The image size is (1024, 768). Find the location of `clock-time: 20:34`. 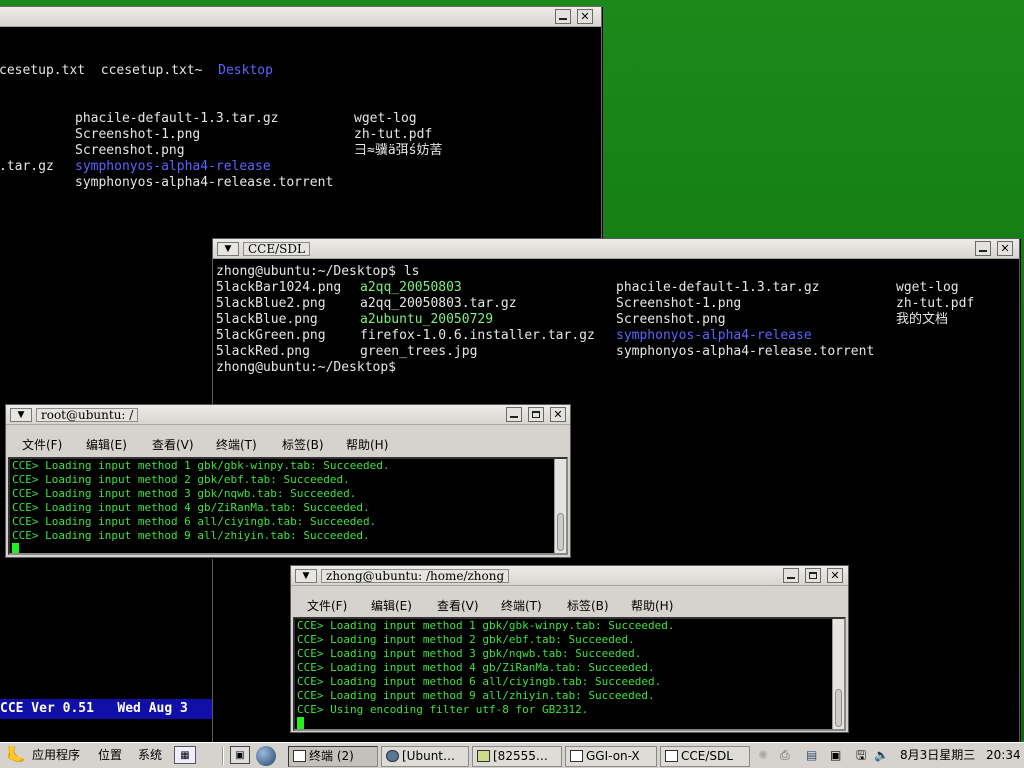

clock-time: 20:34 is located at coordinates (1003, 756).